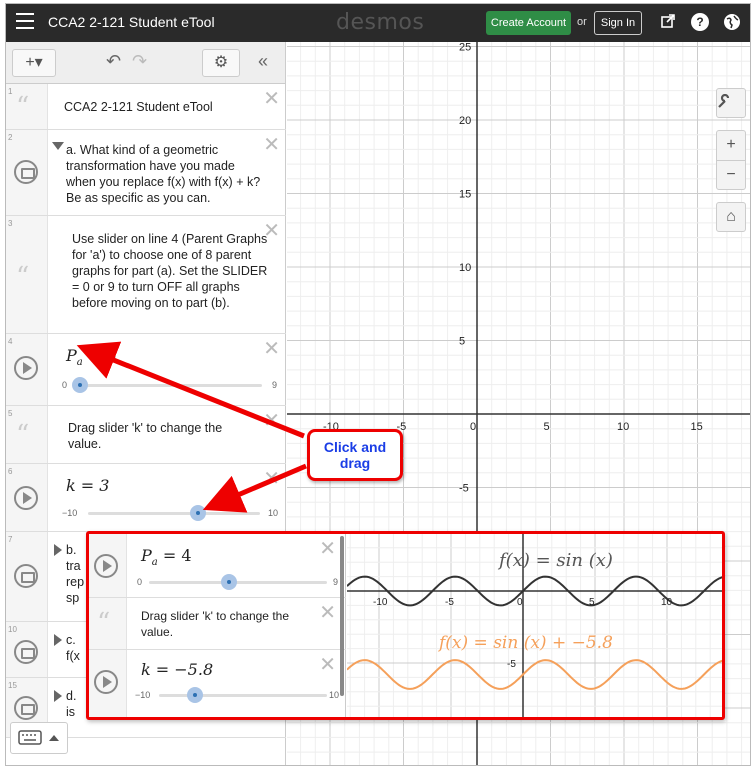 This screenshot has height=769, width=756. Describe the element at coordinates (731, 175) in the screenshot. I see `zoom-out-icon: −` at that location.